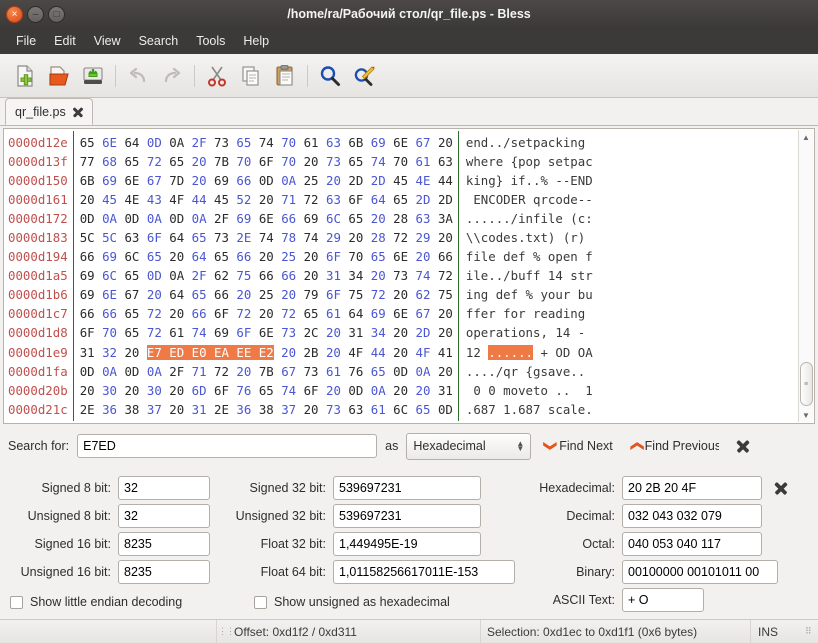 This screenshot has width=818, height=643. What do you see at coordinates (16, 602) in the screenshot?
I see `little-endian-checkbox` at bounding box center [16, 602].